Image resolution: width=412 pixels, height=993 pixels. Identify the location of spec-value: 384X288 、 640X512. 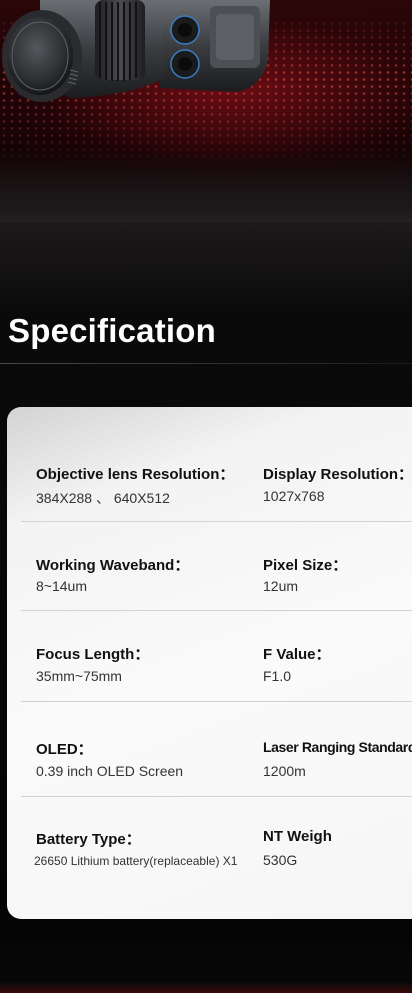
(103, 498).